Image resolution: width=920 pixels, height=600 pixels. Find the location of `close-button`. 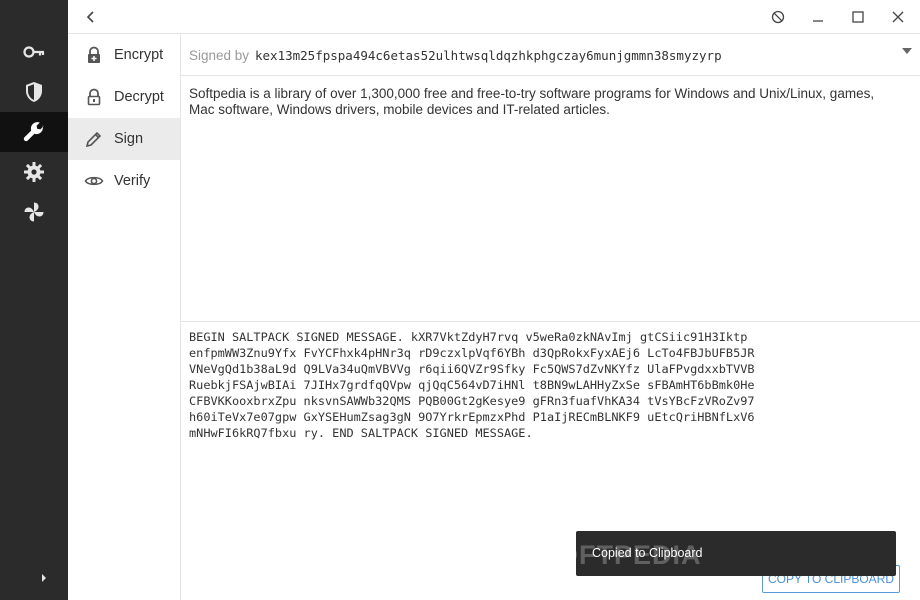

close-button is located at coordinates (898, 17).